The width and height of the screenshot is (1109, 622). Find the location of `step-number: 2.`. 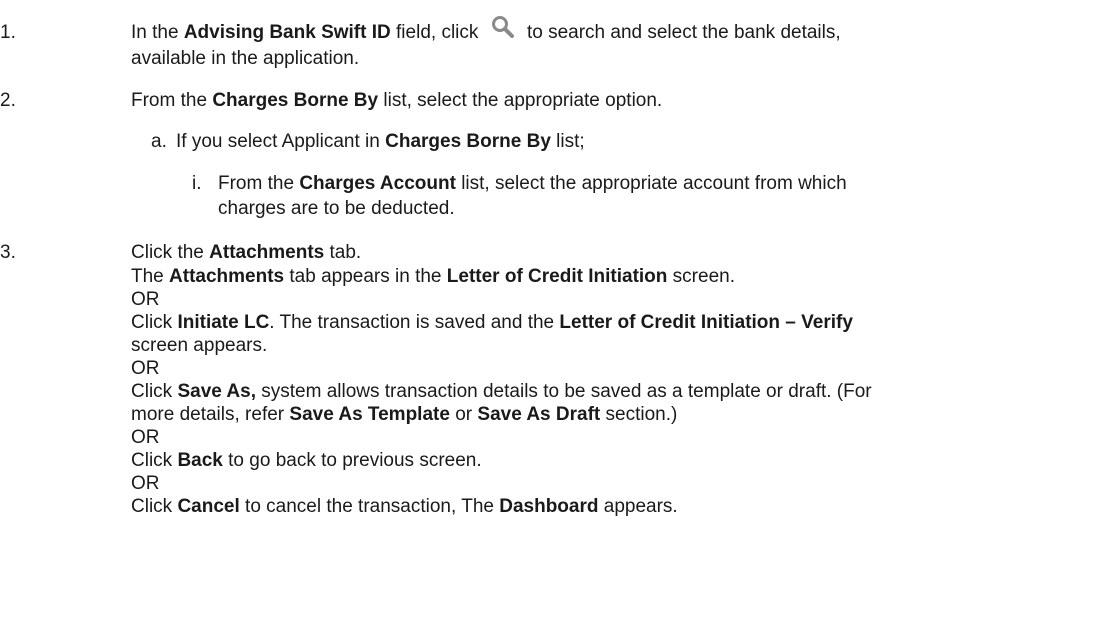

step-number: 2. is located at coordinates (8, 100).